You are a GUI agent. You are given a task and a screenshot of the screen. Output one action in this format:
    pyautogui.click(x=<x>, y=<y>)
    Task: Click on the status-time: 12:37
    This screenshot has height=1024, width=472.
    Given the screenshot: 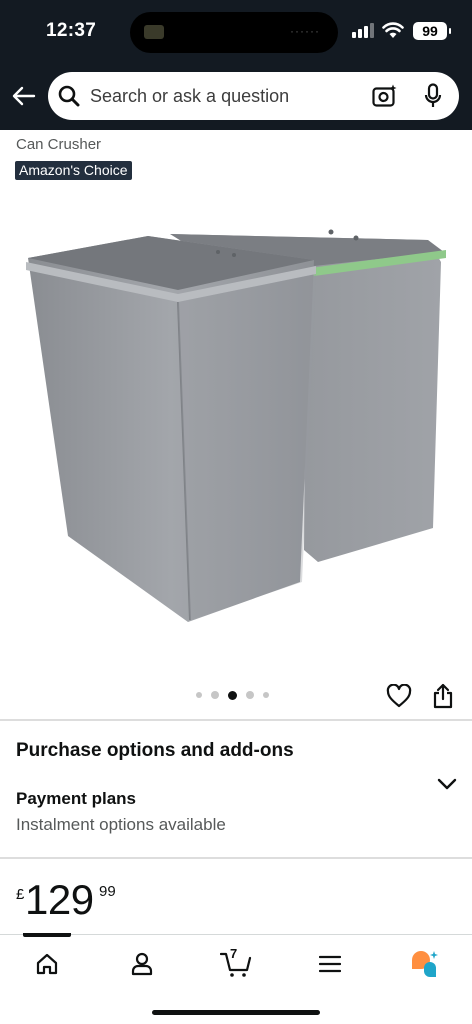 What is the action you would take?
    pyautogui.click(x=71, y=30)
    